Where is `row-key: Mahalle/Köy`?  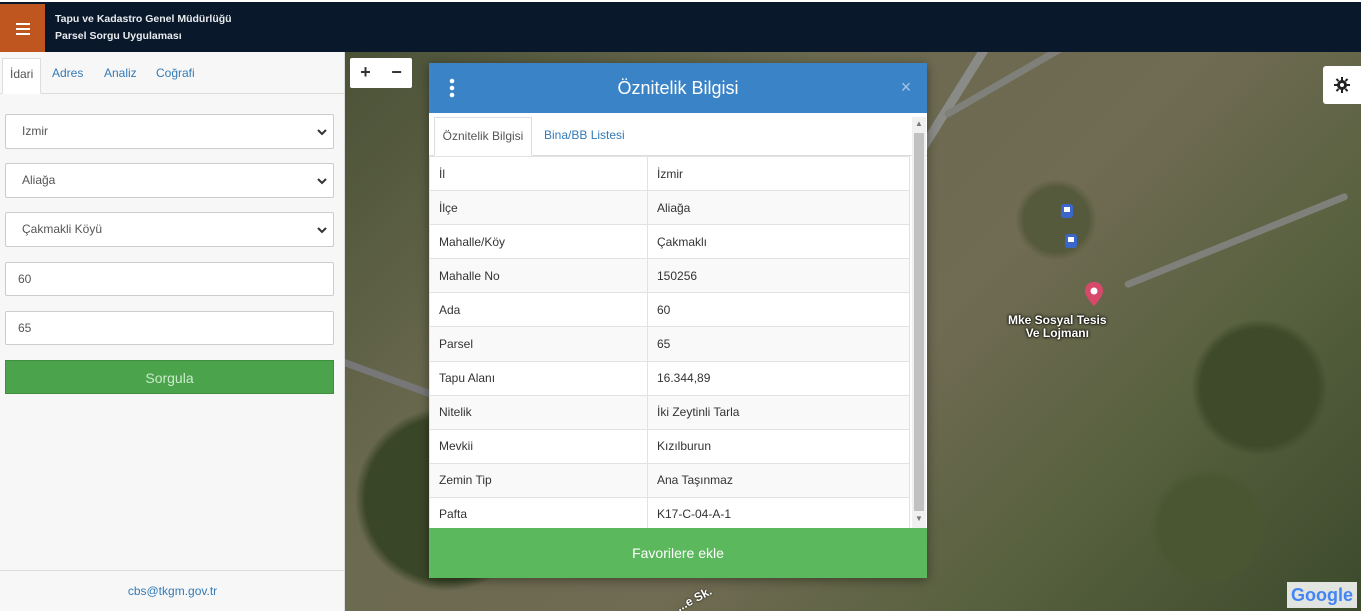
row-key: Mahalle/Köy is located at coordinates (538, 242).